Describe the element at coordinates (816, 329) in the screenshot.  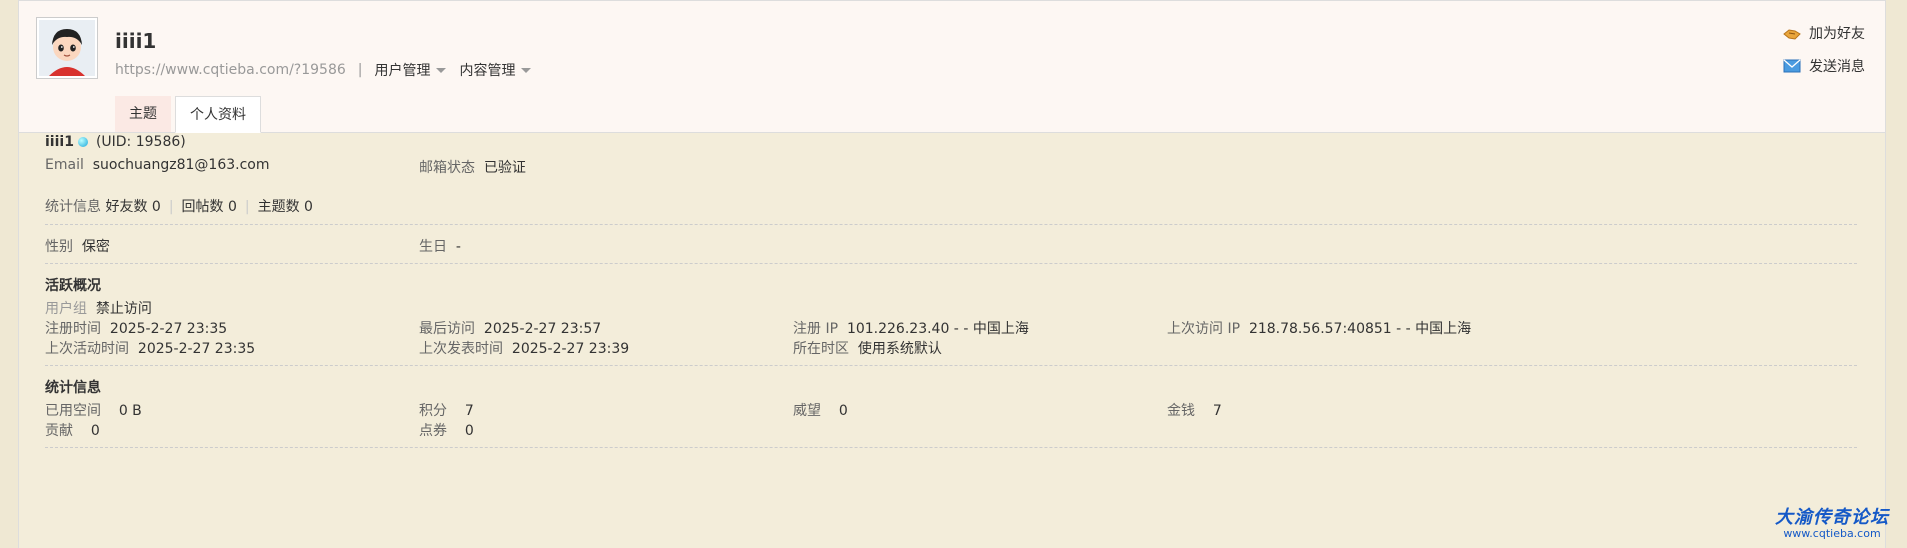
I see `reg-ip-label: 注册 IP` at that location.